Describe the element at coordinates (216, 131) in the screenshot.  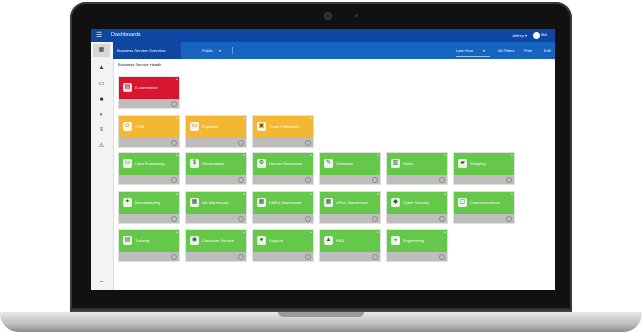
I see `service-tile: ▭ Payables ▸` at that location.